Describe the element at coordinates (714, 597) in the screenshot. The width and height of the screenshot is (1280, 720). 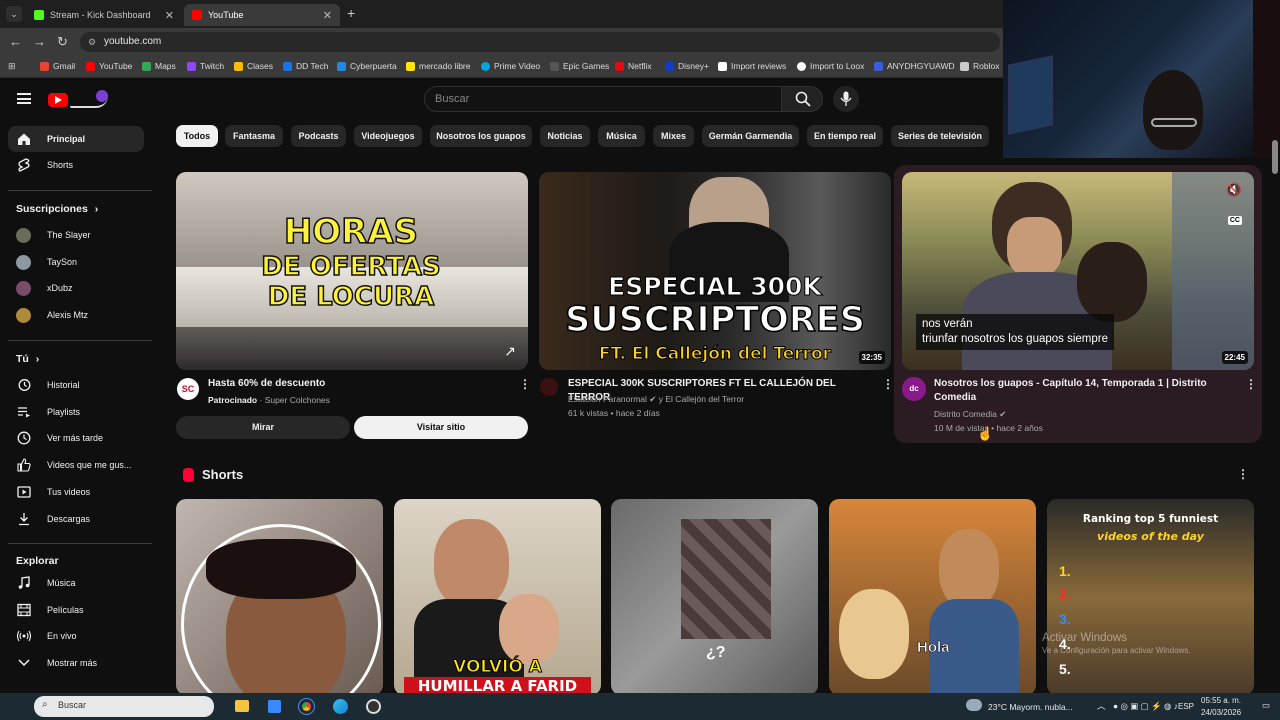
I see `short-thumbnail: ¿?` at that location.